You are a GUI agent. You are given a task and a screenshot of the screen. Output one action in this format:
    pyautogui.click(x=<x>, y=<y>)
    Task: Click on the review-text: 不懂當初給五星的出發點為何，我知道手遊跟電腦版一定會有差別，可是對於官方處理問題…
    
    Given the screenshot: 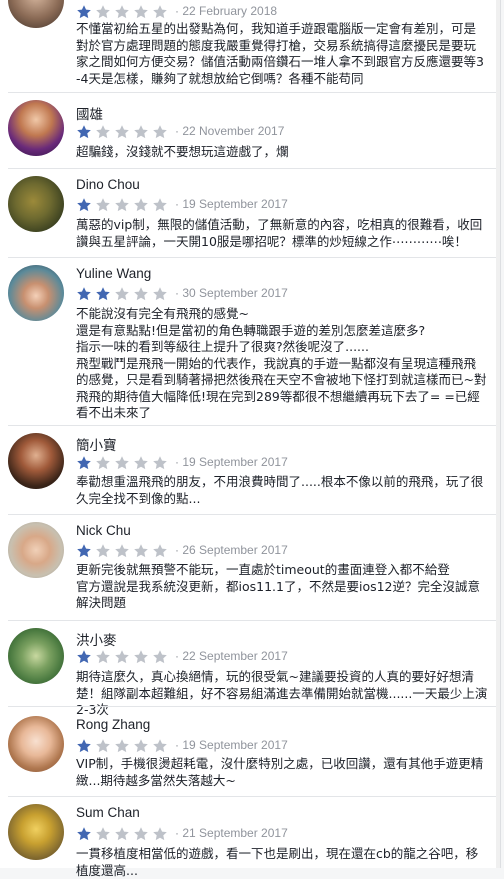 What is the action you would take?
    pyautogui.click(x=280, y=53)
    